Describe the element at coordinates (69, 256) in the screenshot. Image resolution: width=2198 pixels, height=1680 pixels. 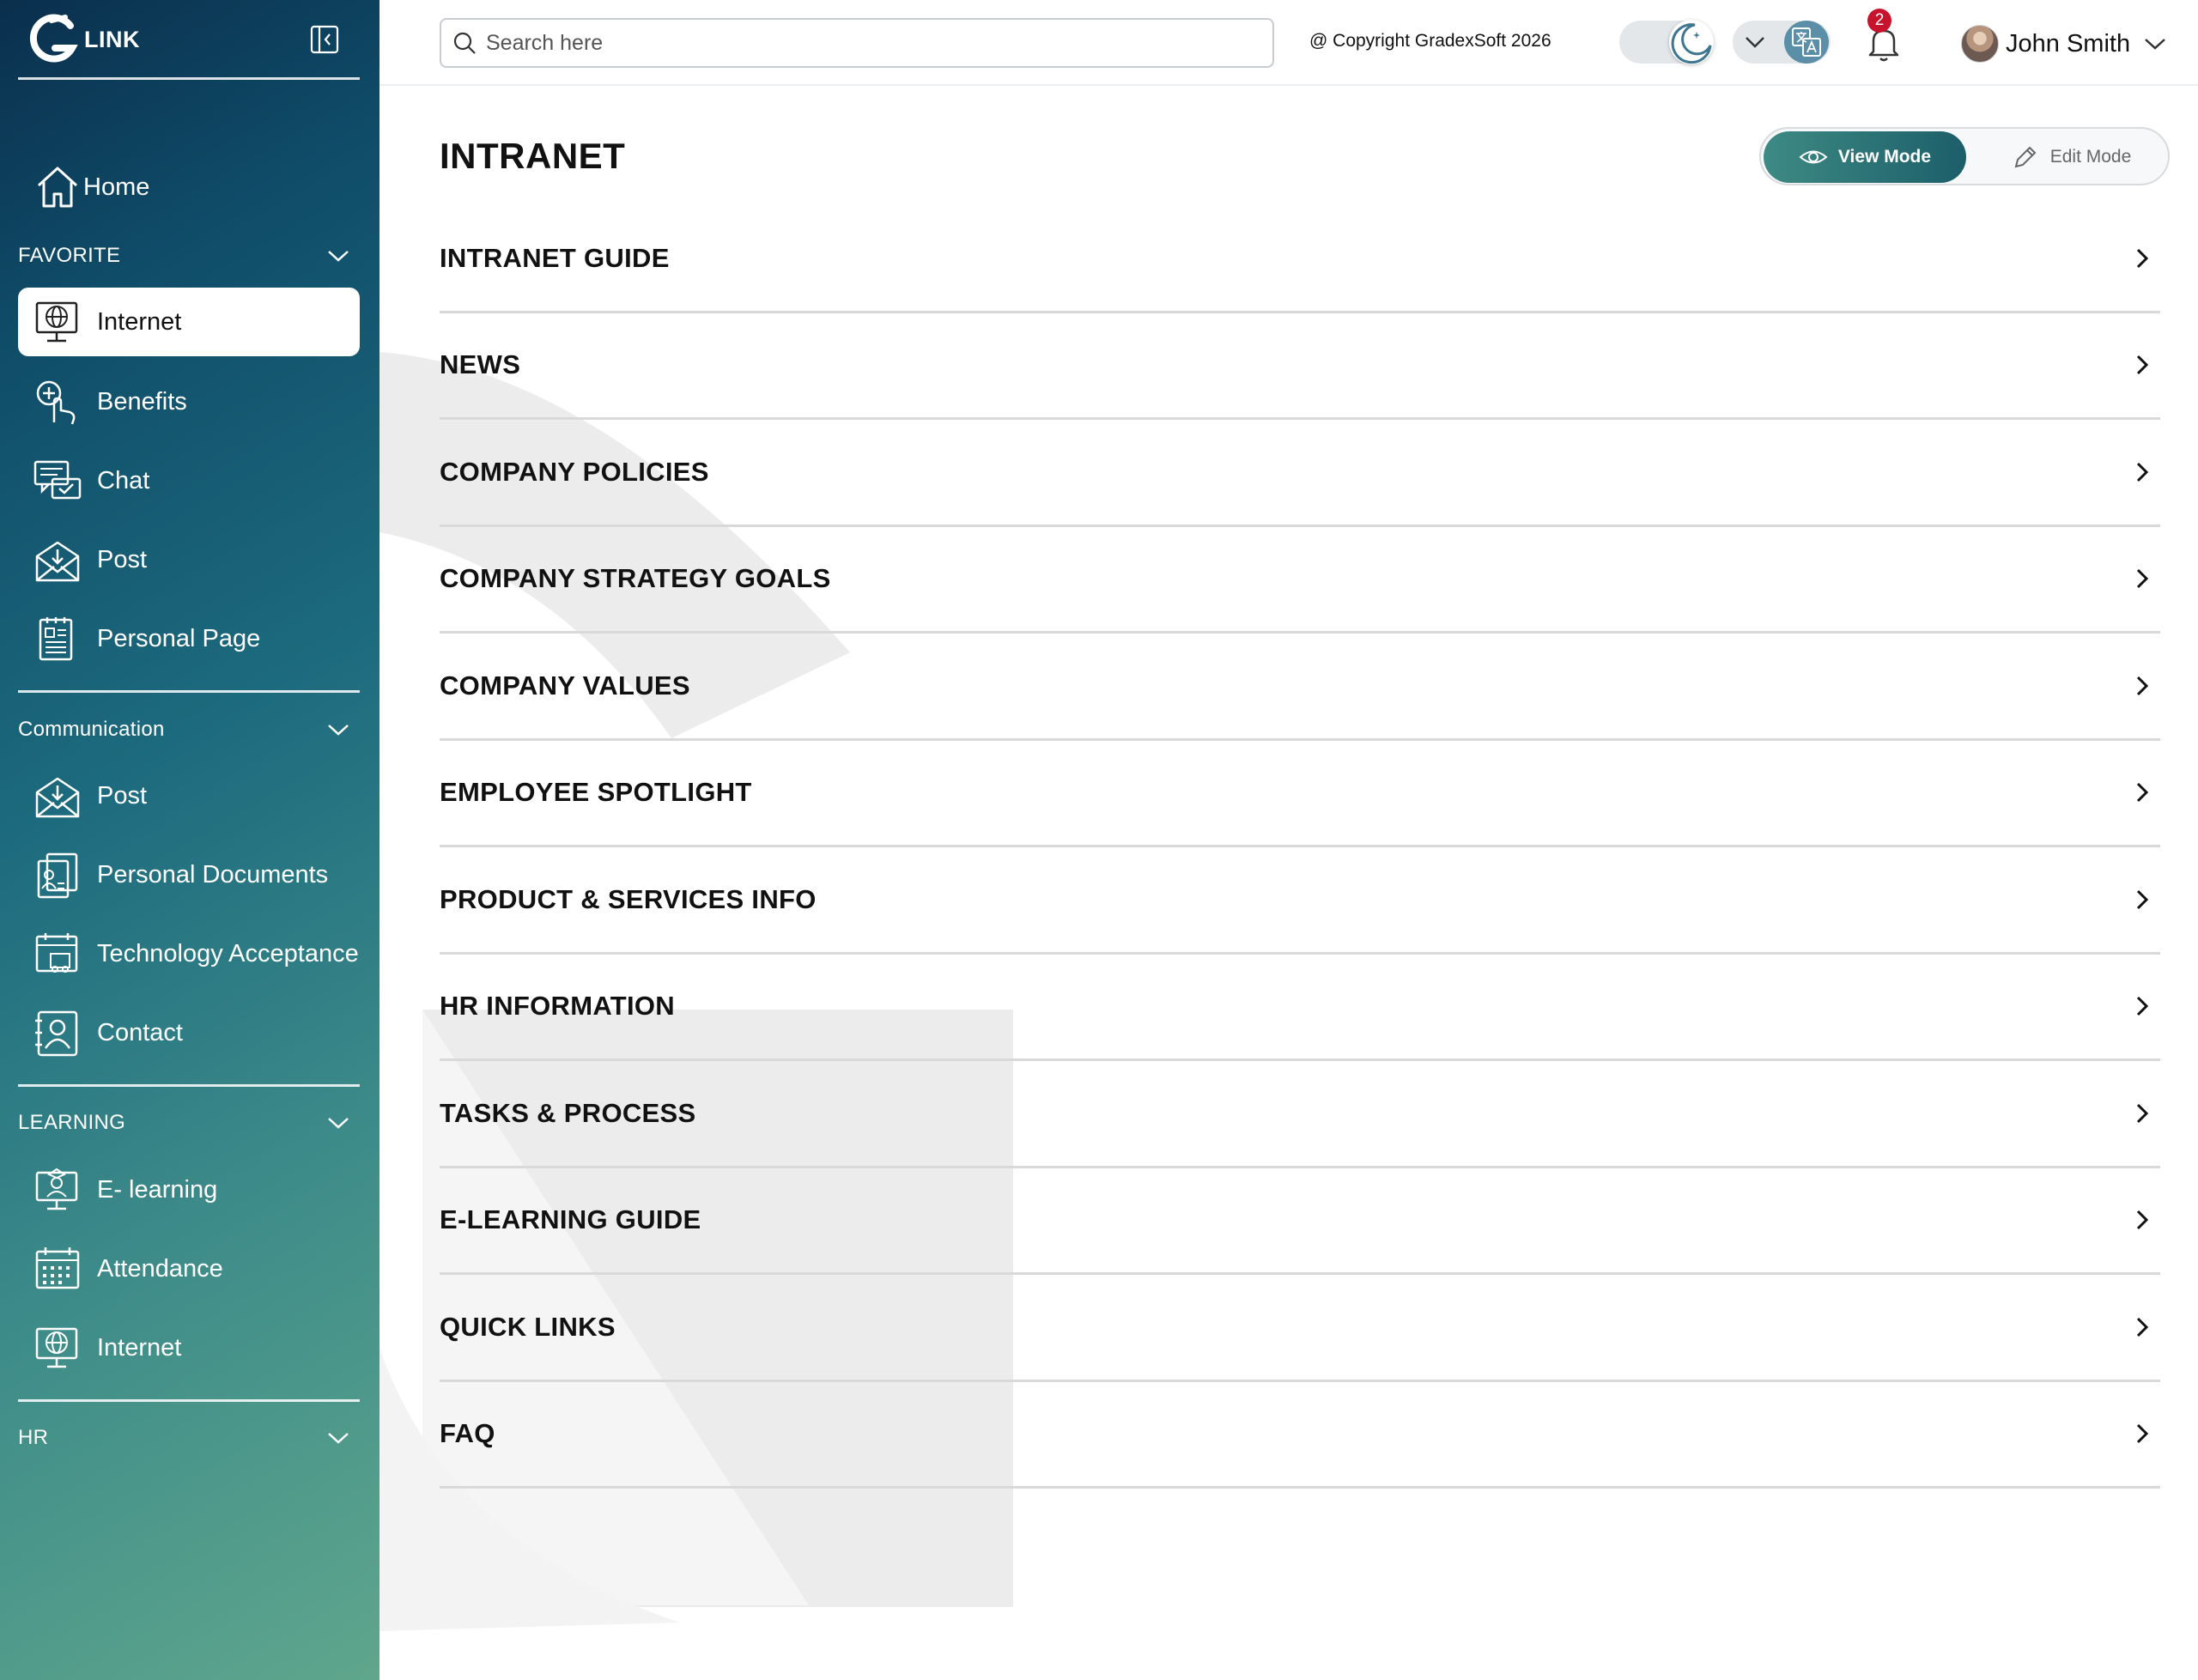
I see `section-title: FAVORITE` at that location.